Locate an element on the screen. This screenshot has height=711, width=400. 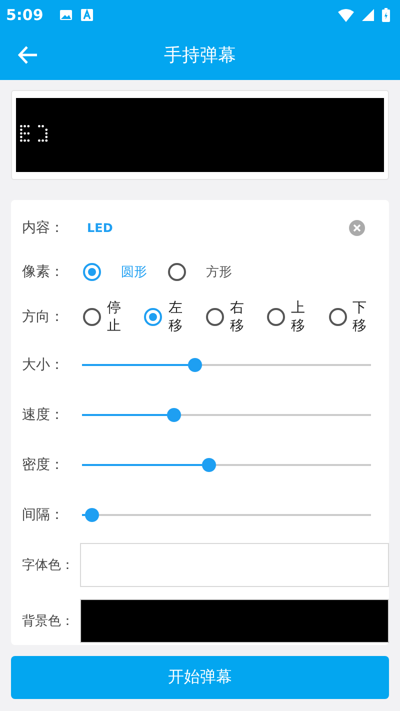
font-icon is located at coordinates (87, 15).